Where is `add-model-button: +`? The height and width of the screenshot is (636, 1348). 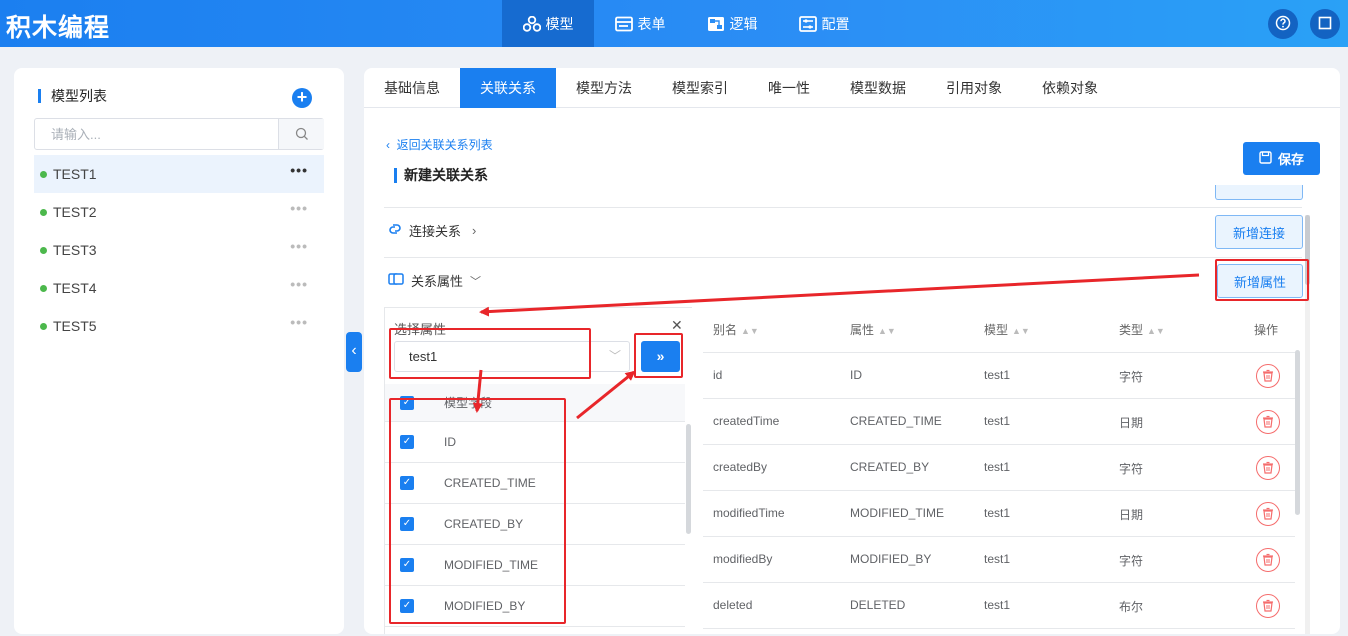 add-model-button: + is located at coordinates (302, 98).